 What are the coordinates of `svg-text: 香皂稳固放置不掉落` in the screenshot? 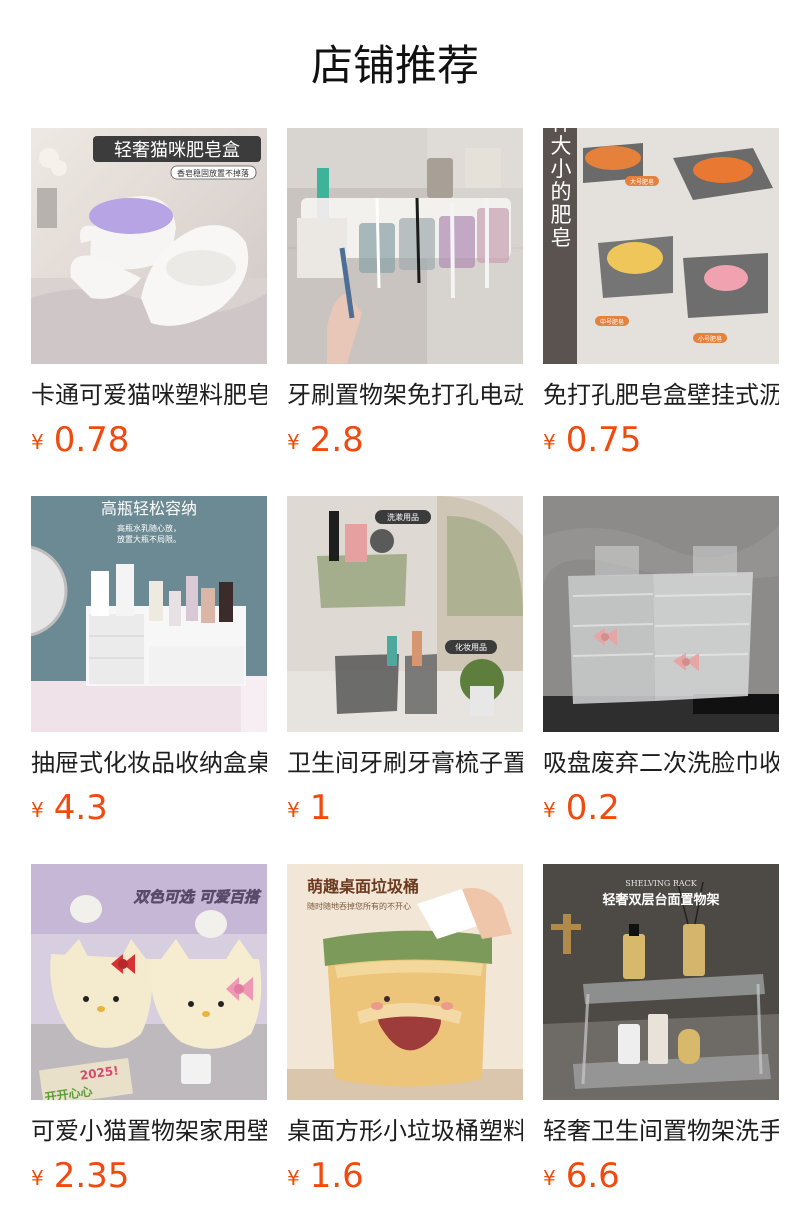 It's located at (213, 173).